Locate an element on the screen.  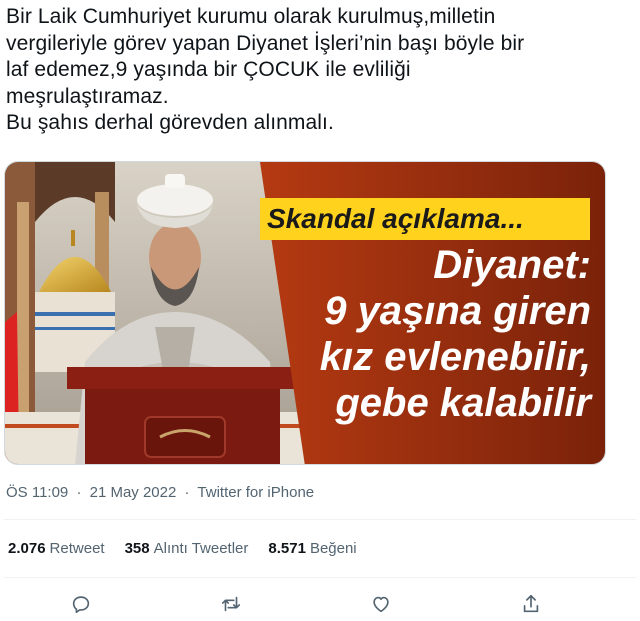
like-icon is located at coordinates (381, 604).